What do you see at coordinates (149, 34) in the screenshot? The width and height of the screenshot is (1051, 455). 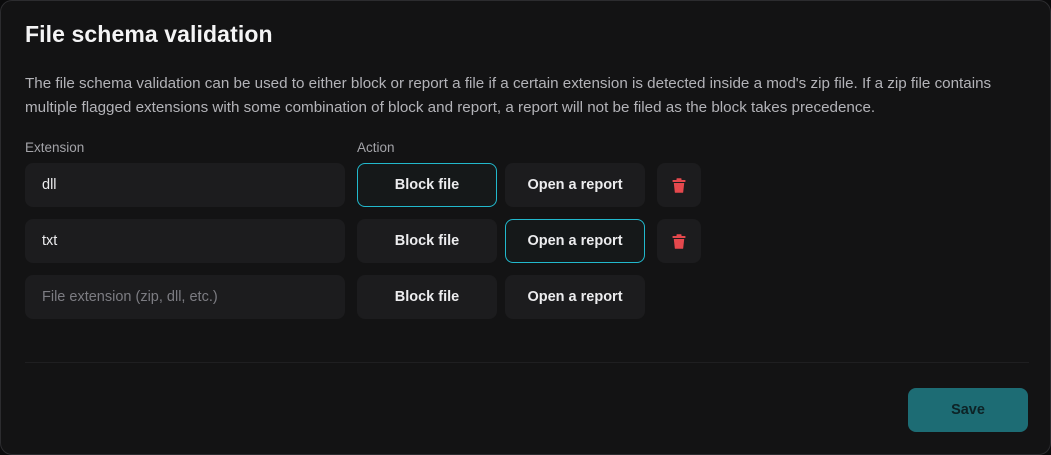 I see `section-title: File schema validation` at bounding box center [149, 34].